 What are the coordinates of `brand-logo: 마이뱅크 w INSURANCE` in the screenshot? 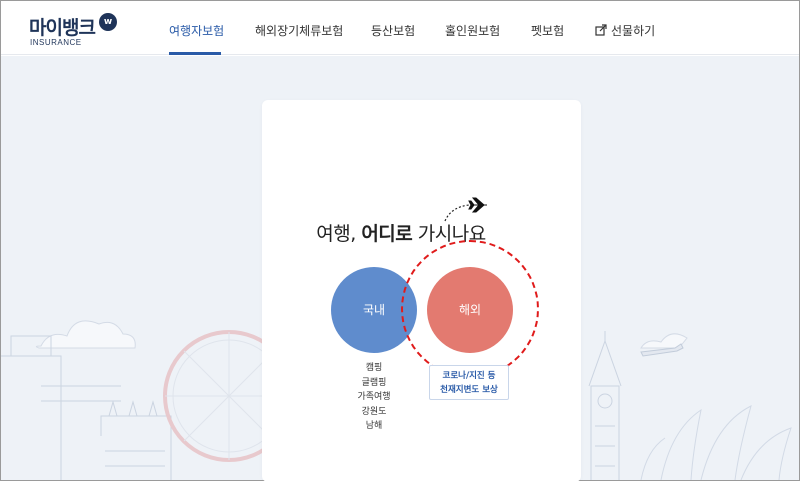 It's located at (79, 31).